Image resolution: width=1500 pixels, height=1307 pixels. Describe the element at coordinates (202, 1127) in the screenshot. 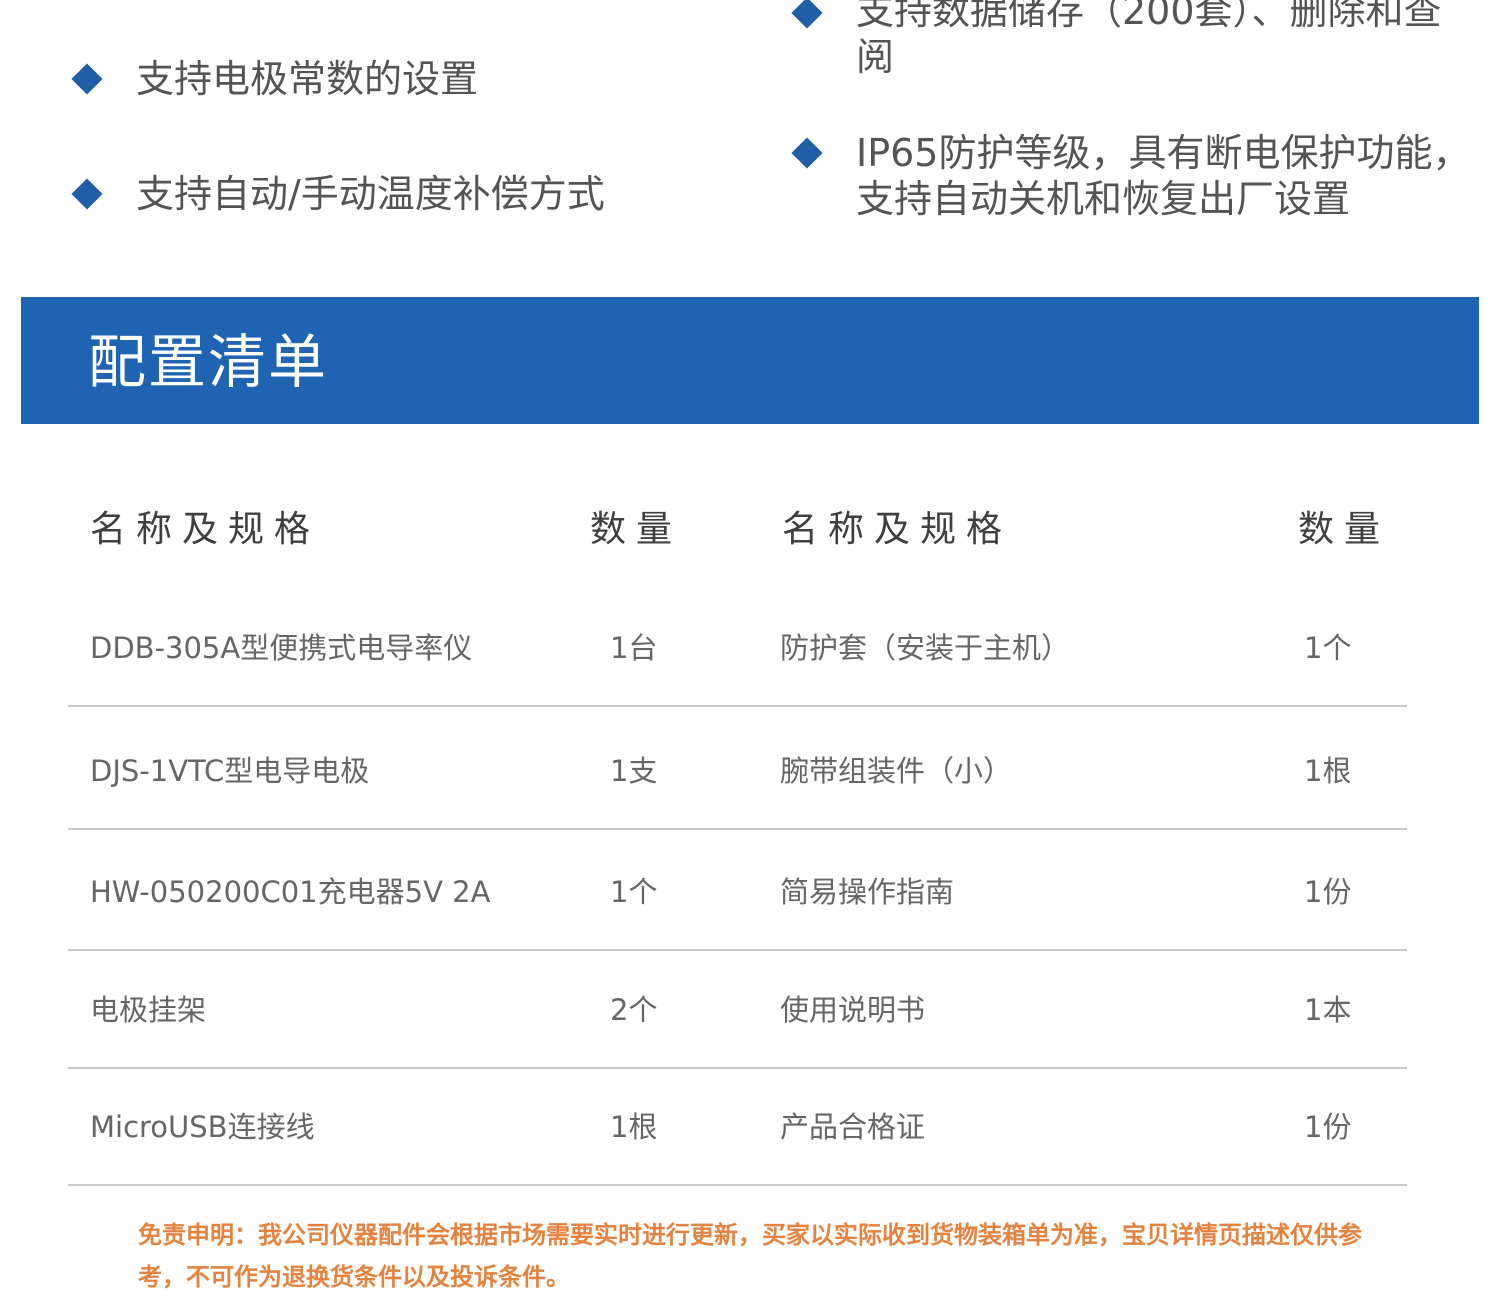

I see `left-item-name: MicroUSB连接线` at that location.